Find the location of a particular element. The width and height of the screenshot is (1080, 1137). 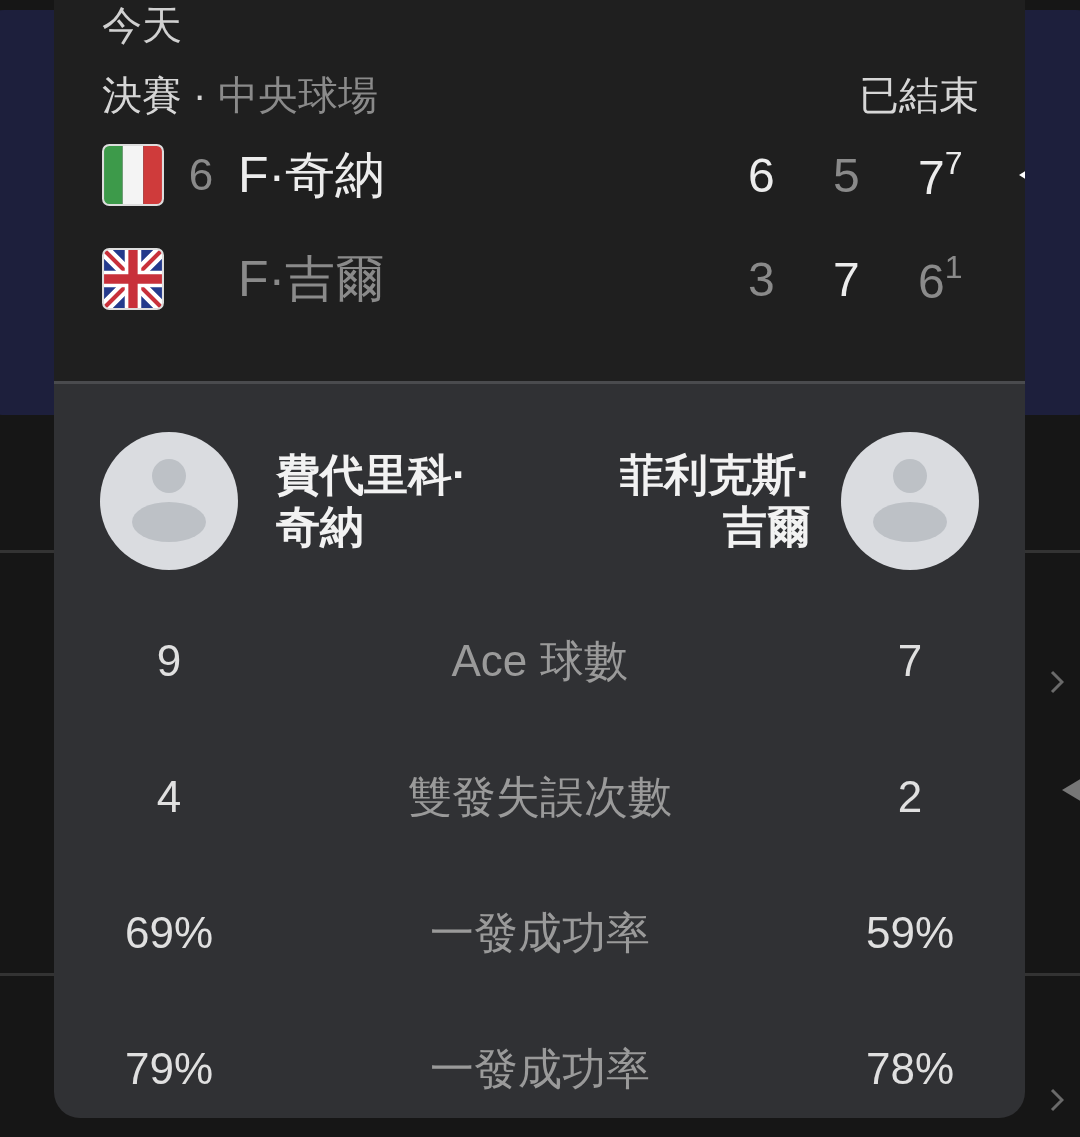

round-court-label: 決賽 · 中央球場 is located at coordinates (240, 95).